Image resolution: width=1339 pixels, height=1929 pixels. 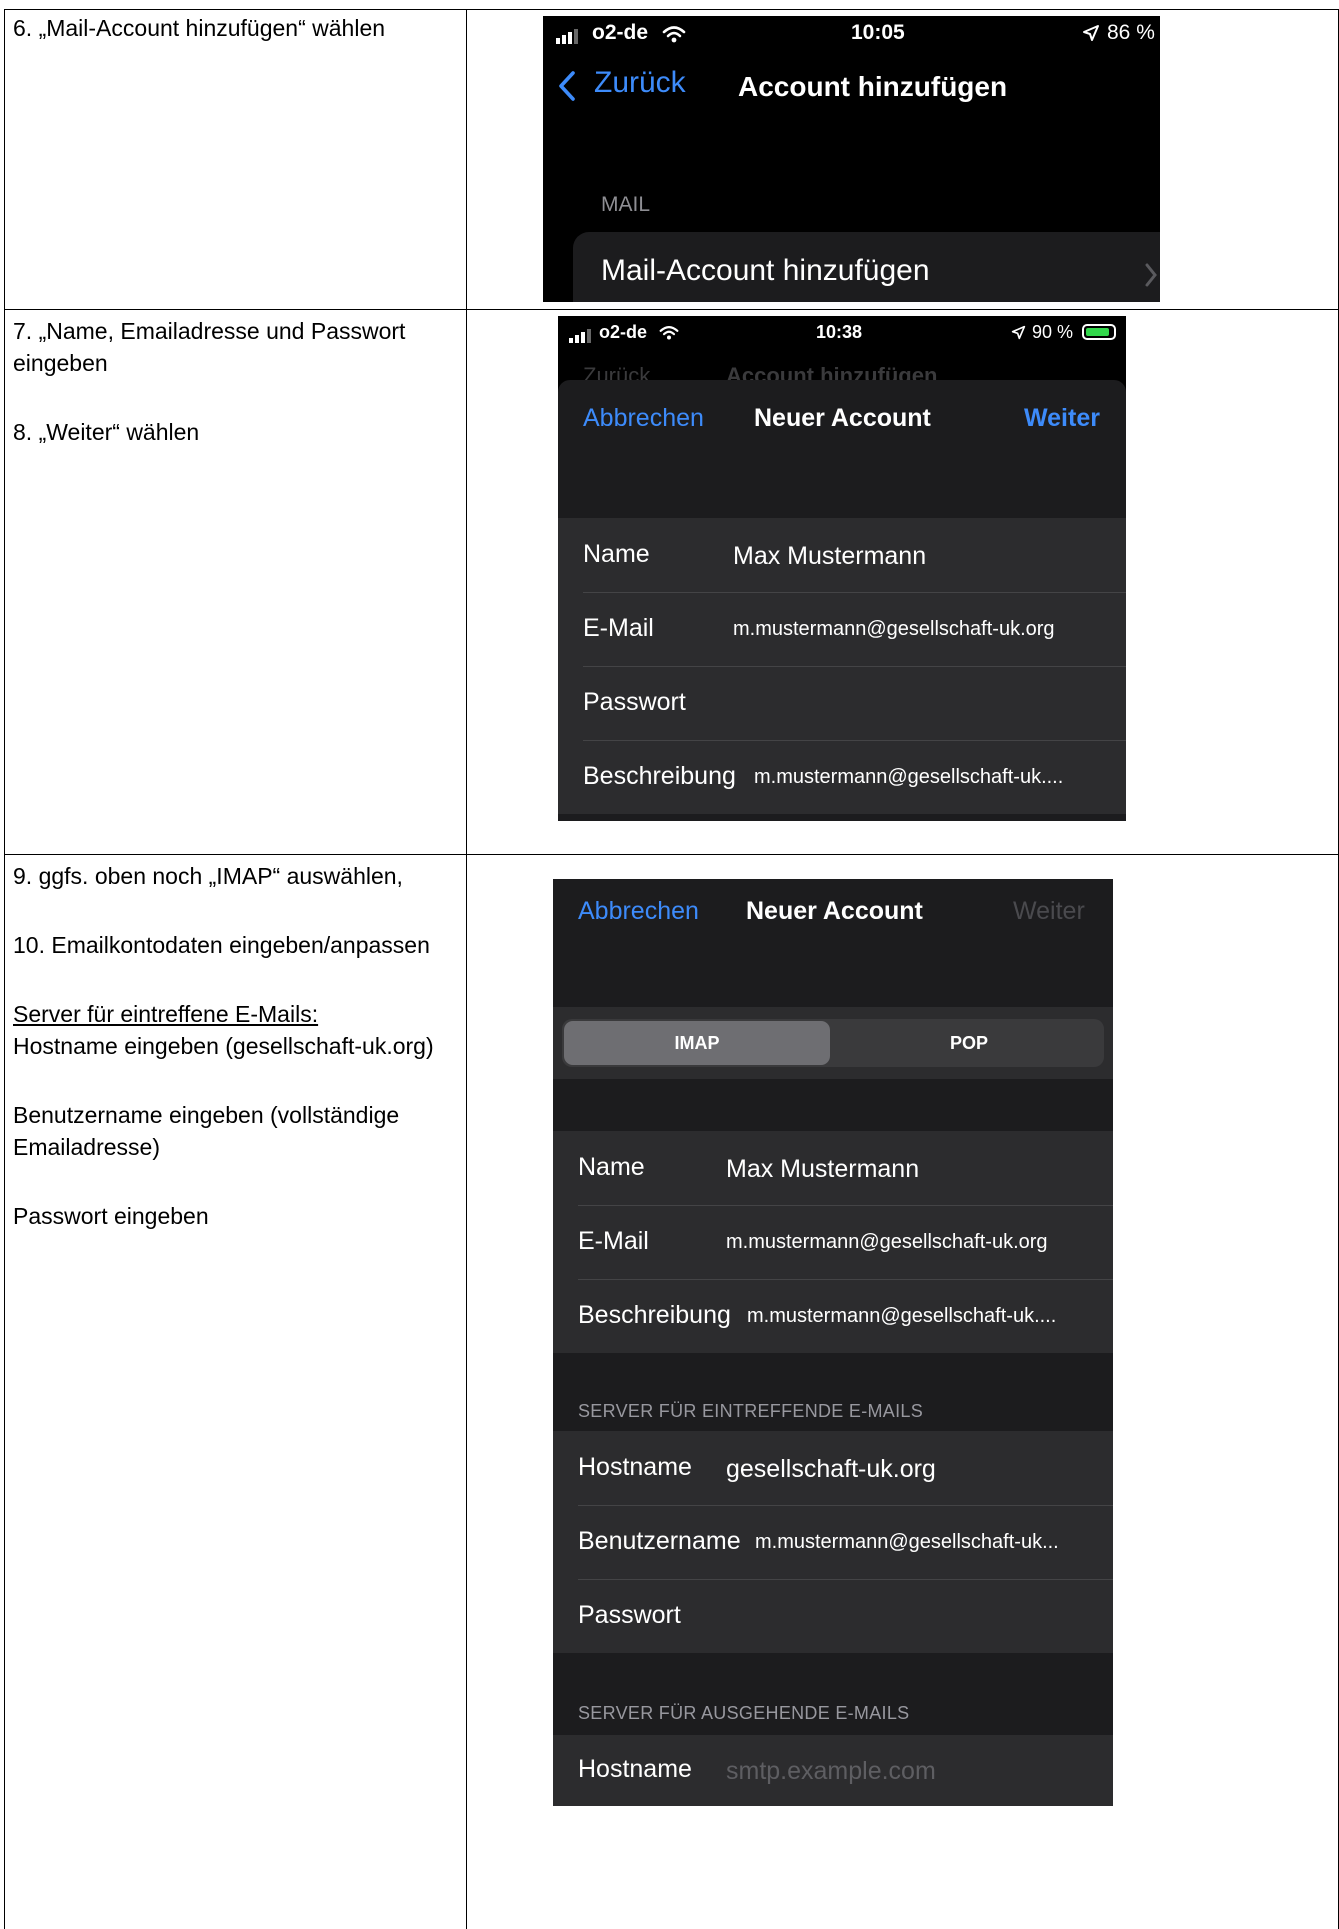 What do you see at coordinates (913, 703) in the screenshot?
I see `password-field` at bounding box center [913, 703].